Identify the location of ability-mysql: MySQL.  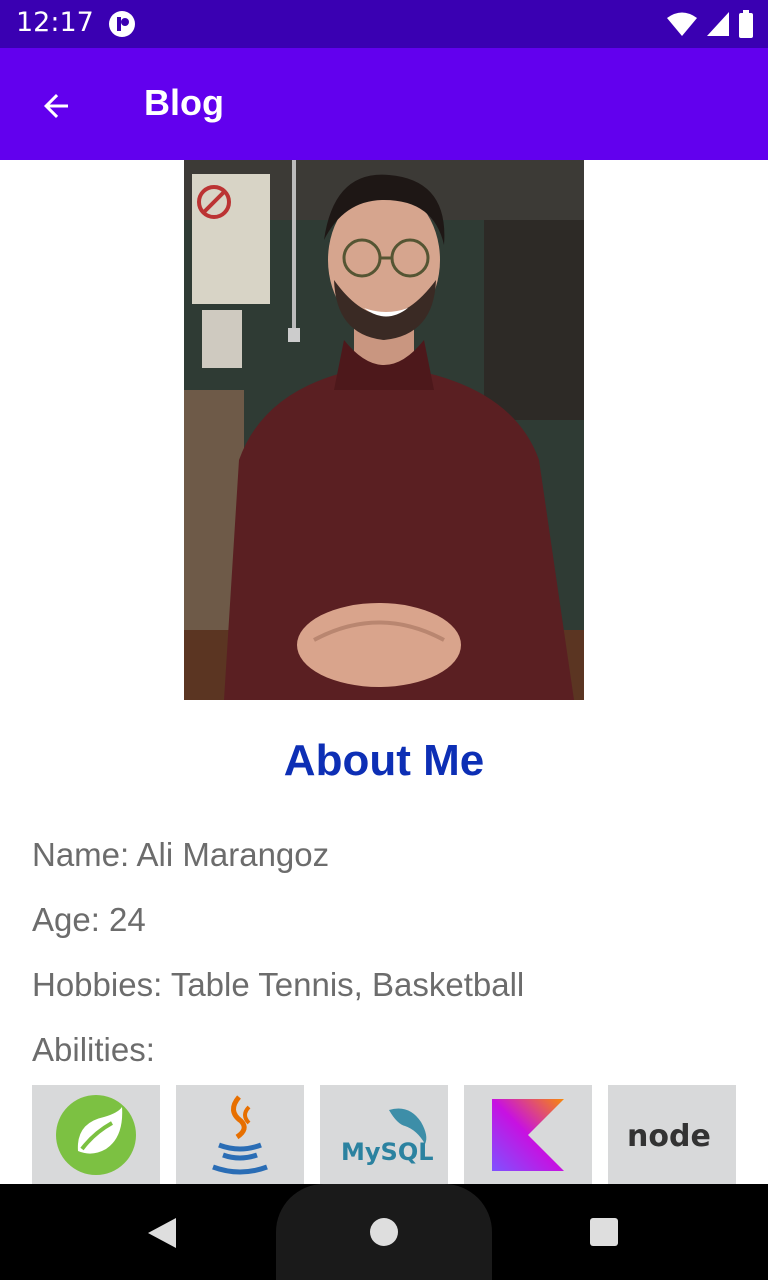
(384, 1135).